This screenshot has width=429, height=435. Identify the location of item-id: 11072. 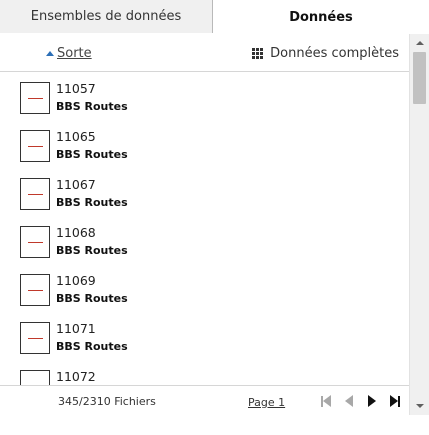
(76, 376).